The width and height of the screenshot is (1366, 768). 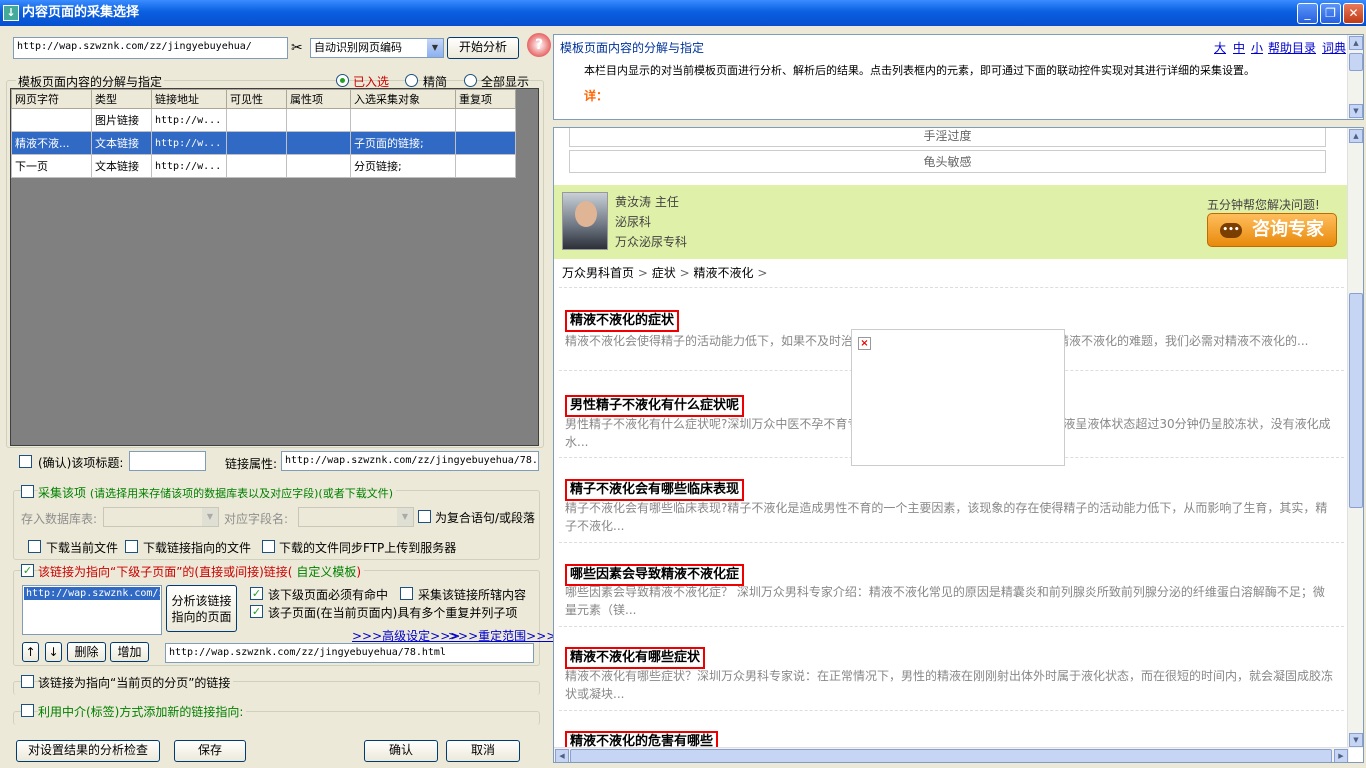 I want to click on table-cell: 文本链接, so click(x=121, y=166).